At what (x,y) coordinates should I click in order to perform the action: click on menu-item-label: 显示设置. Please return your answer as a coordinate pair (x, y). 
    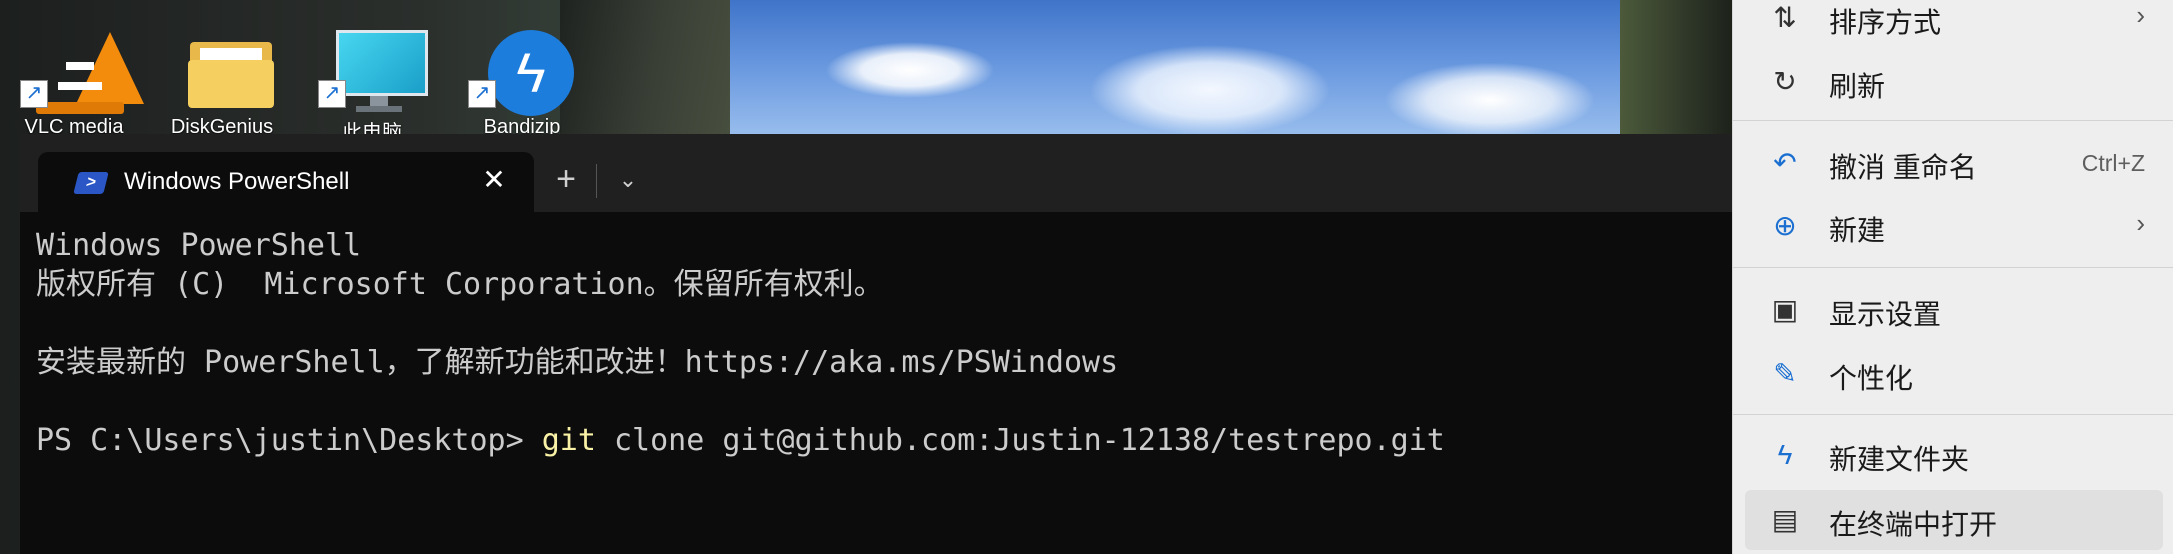
    Looking at the image, I should click on (1885, 314).